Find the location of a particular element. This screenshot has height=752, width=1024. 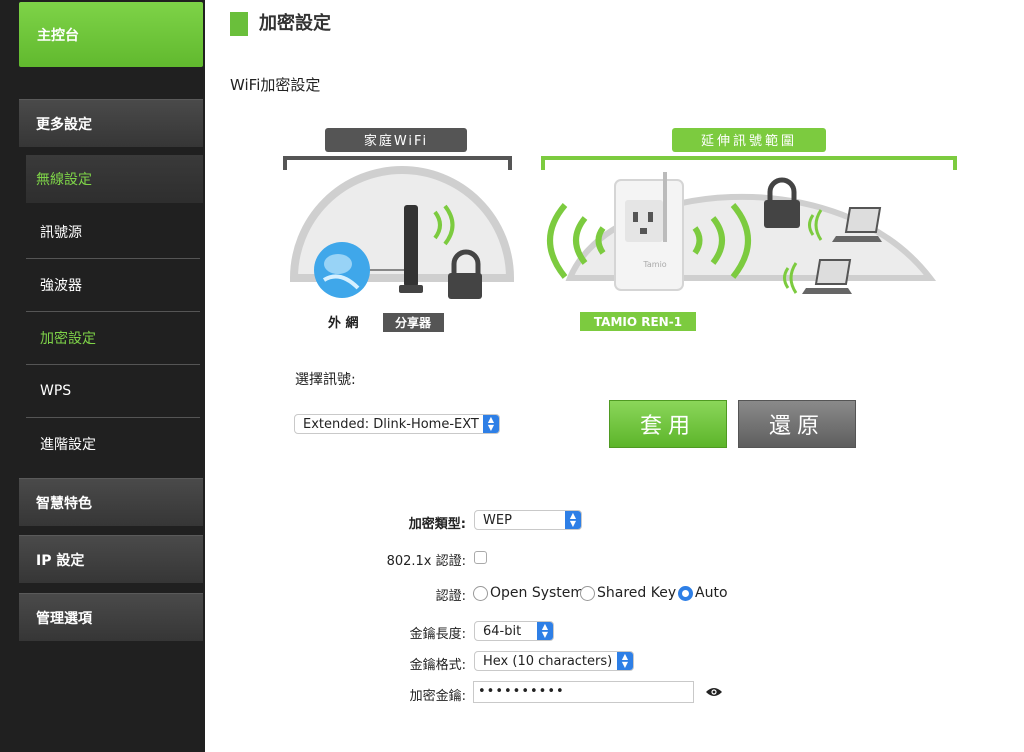

home-wifi-label: 家庭WiFi is located at coordinates (396, 141).